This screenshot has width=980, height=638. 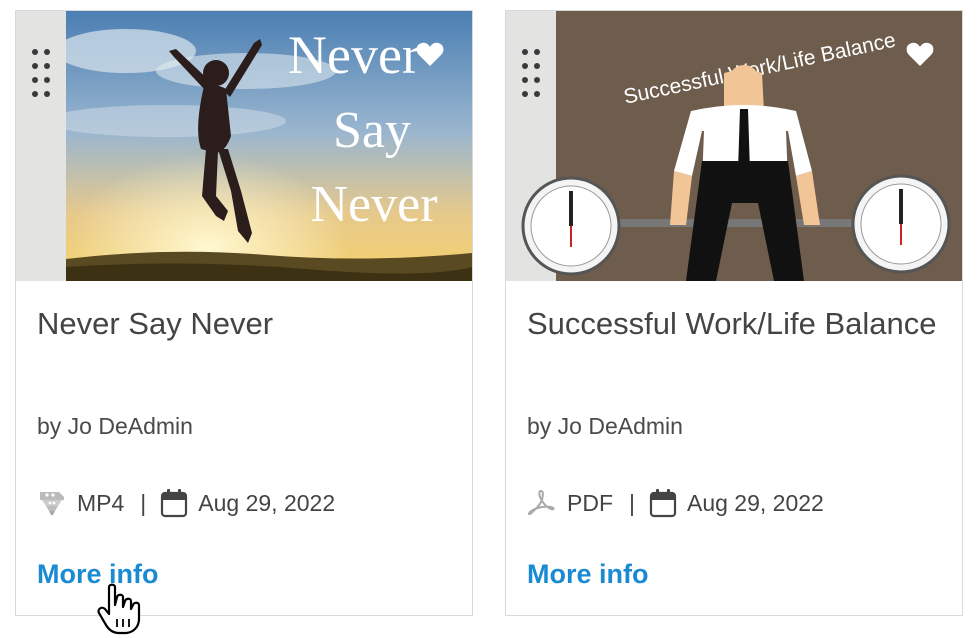 I want to click on resource-title: Successful Work/Life Balance, so click(x=732, y=323).